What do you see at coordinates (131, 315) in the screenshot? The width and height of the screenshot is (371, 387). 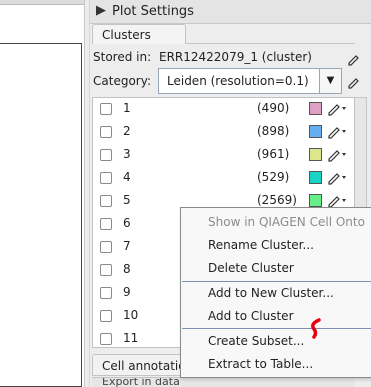 I see `cluster-name: 10` at bounding box center [131, 315].